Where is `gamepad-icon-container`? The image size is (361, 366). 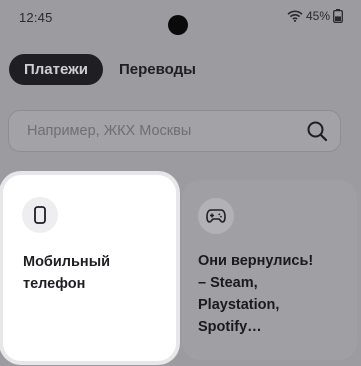 gamepad-icon-container is located at coordinates (216, 216).